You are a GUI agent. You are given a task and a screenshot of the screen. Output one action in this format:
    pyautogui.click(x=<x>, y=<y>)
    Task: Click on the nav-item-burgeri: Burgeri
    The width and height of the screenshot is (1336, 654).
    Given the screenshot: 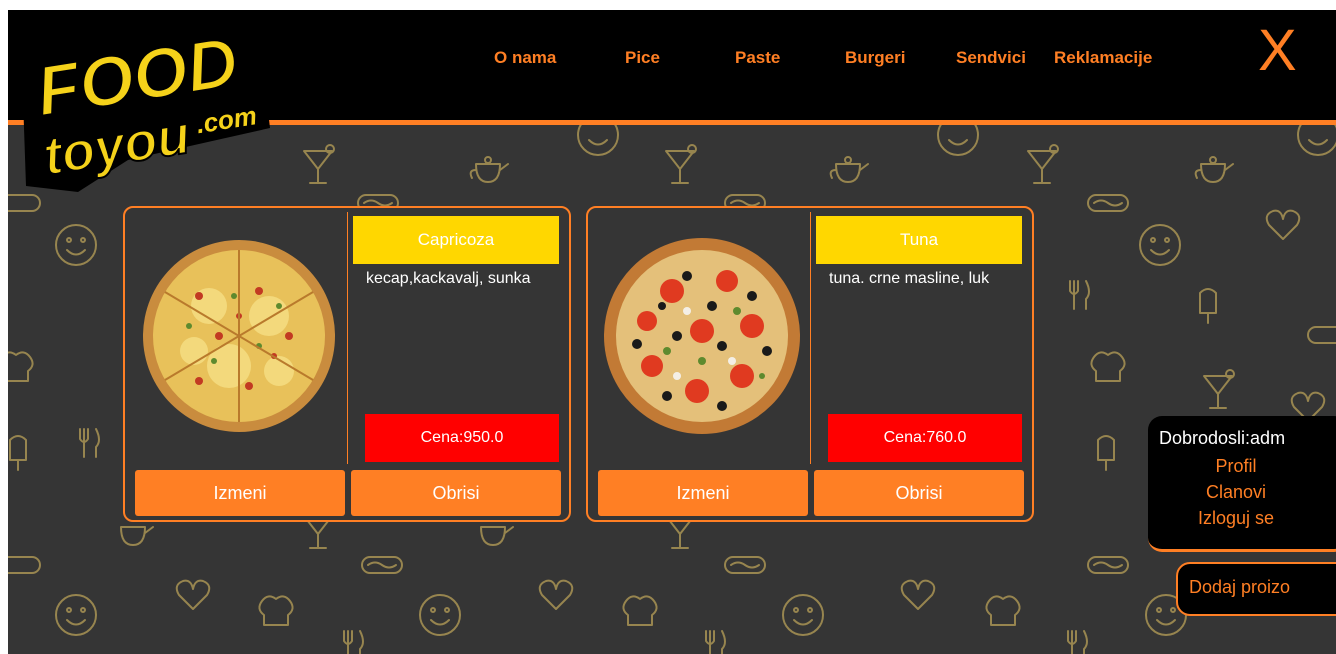 What is the action you would take?
    pyautogui.click(x=875, y=58)
    